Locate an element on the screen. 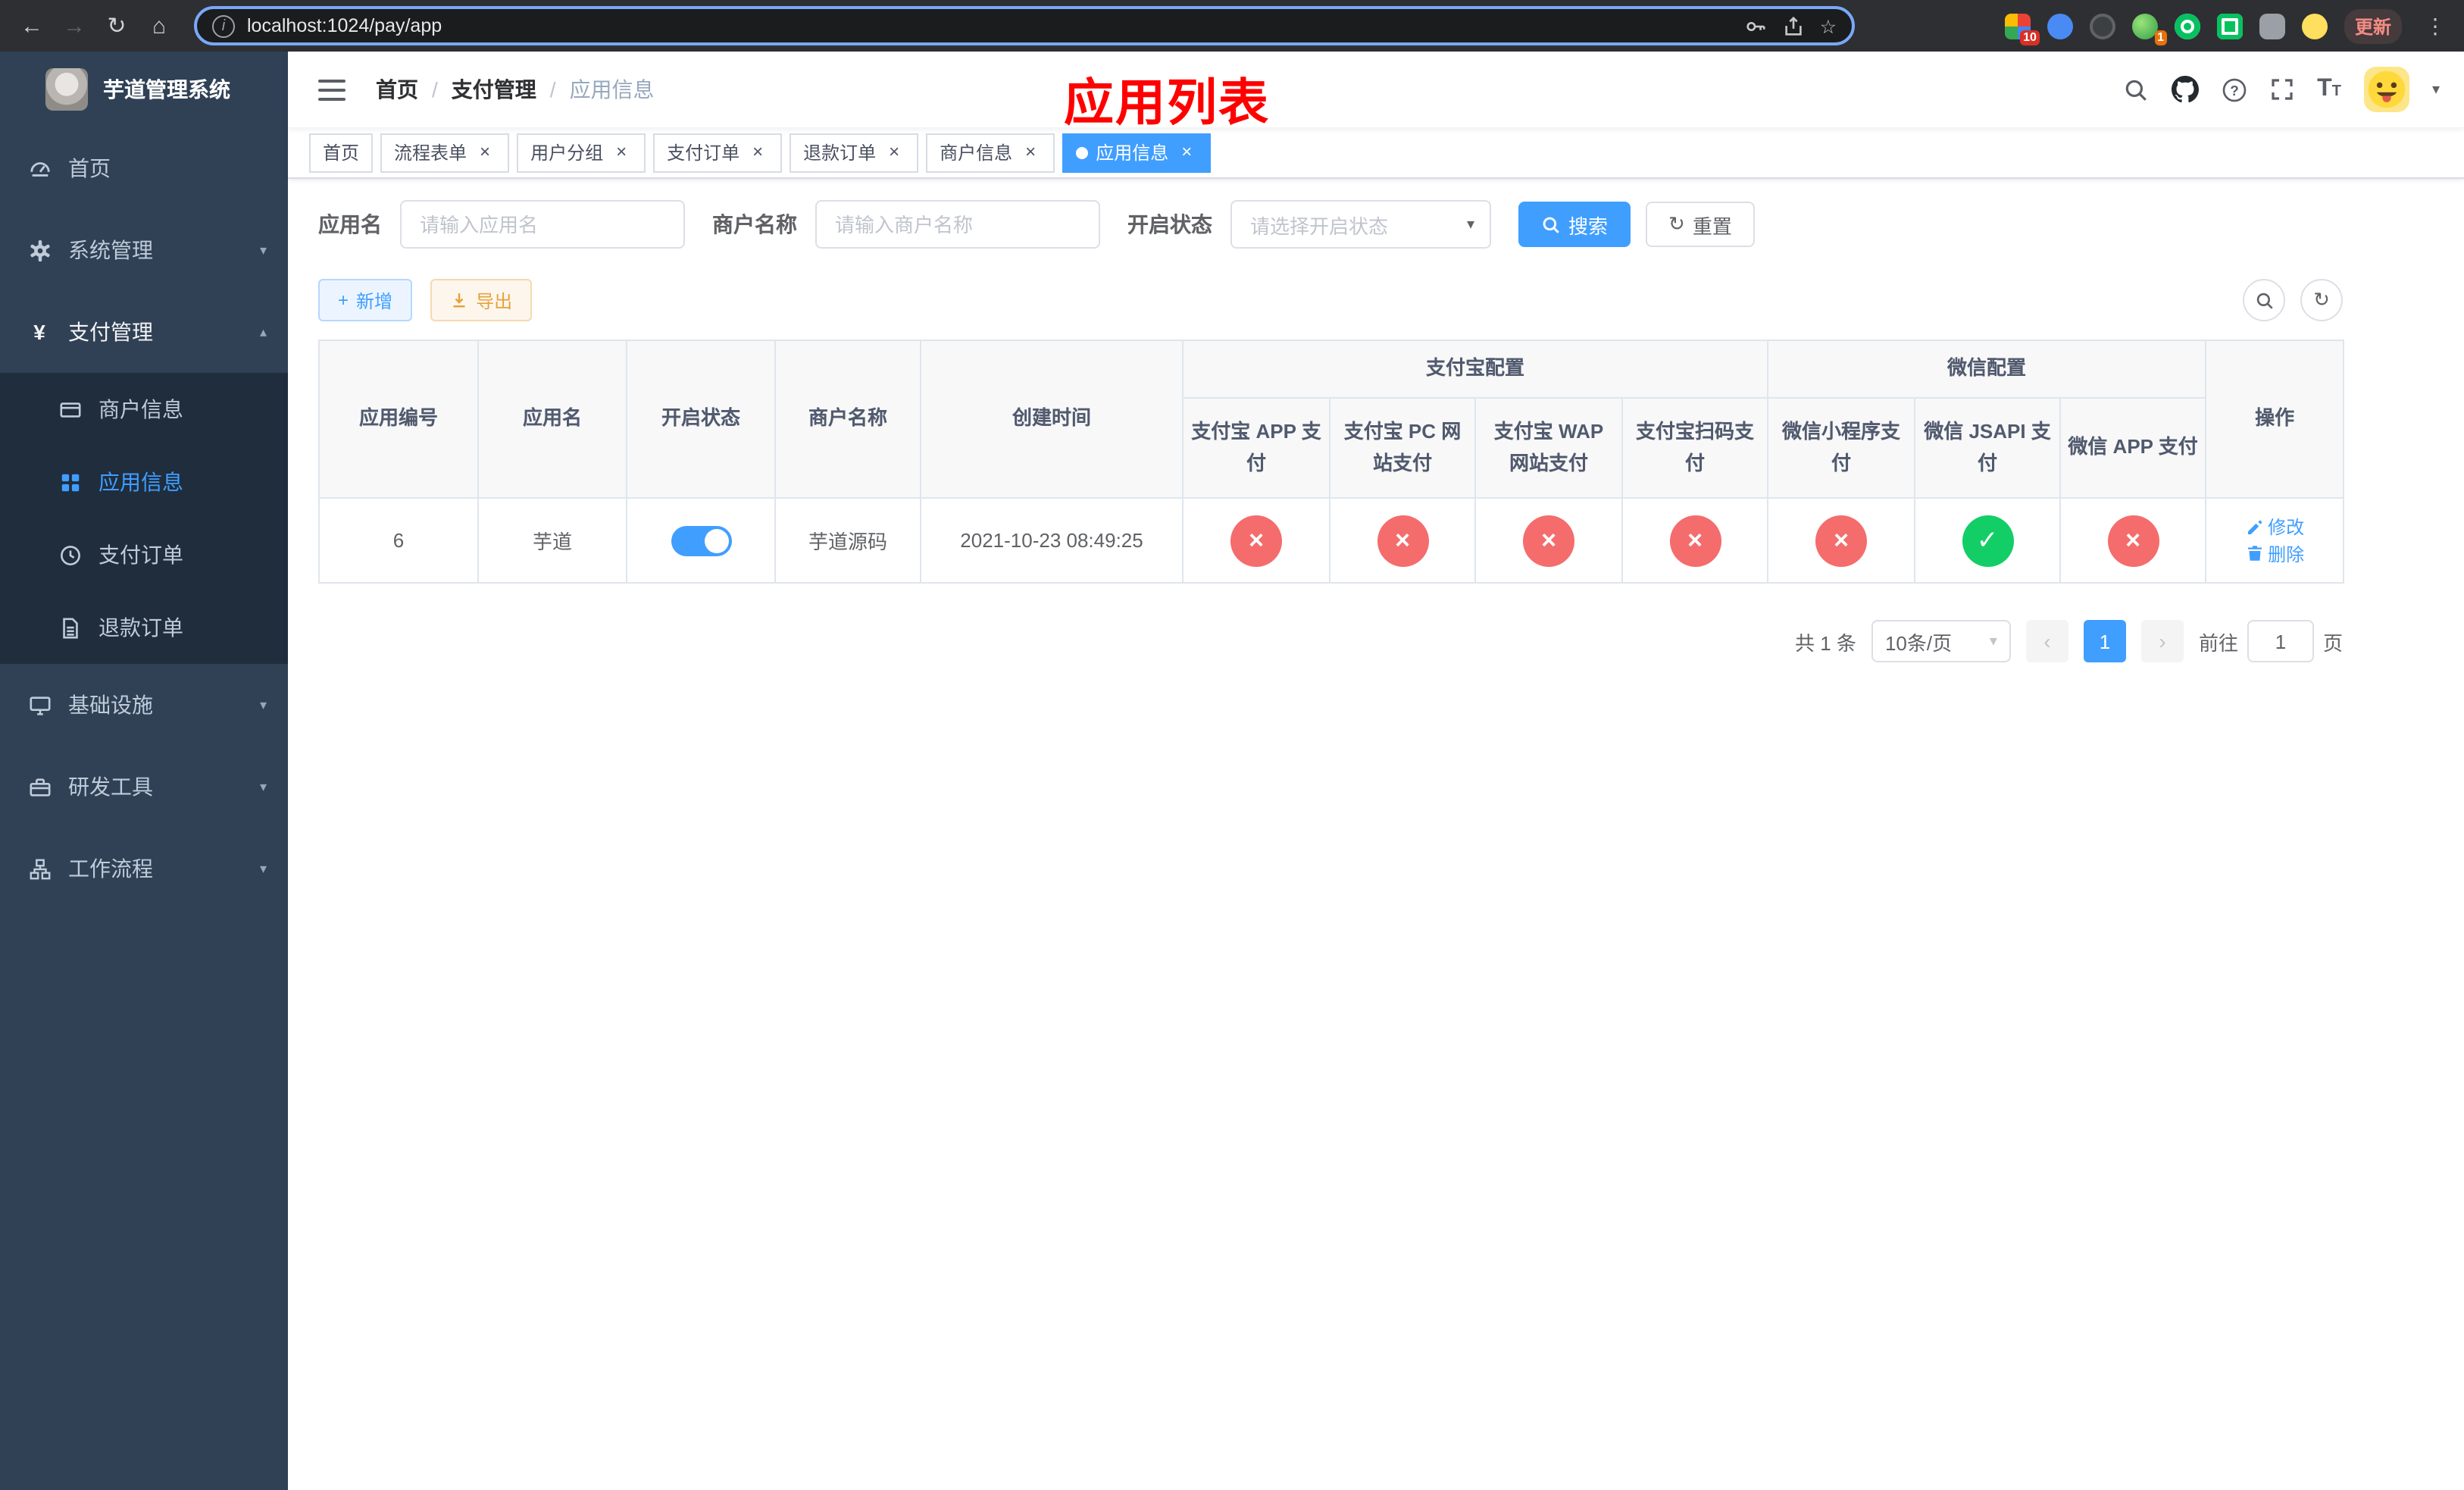 The width and height of the screenshot is (2464, 1490). add-button: + 新增 is located at coordinates (365, 300).